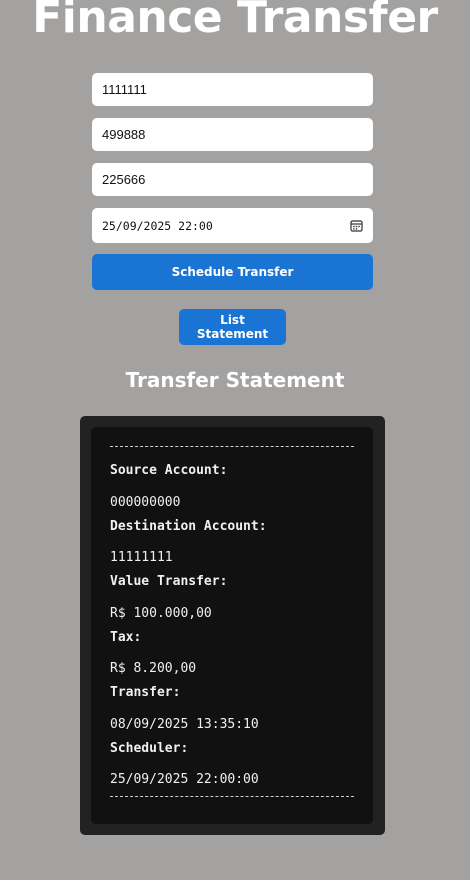 This screenshot has height=880, width=470. I want to click on statement-label-transfer: Transfer:, so click(145, 692).